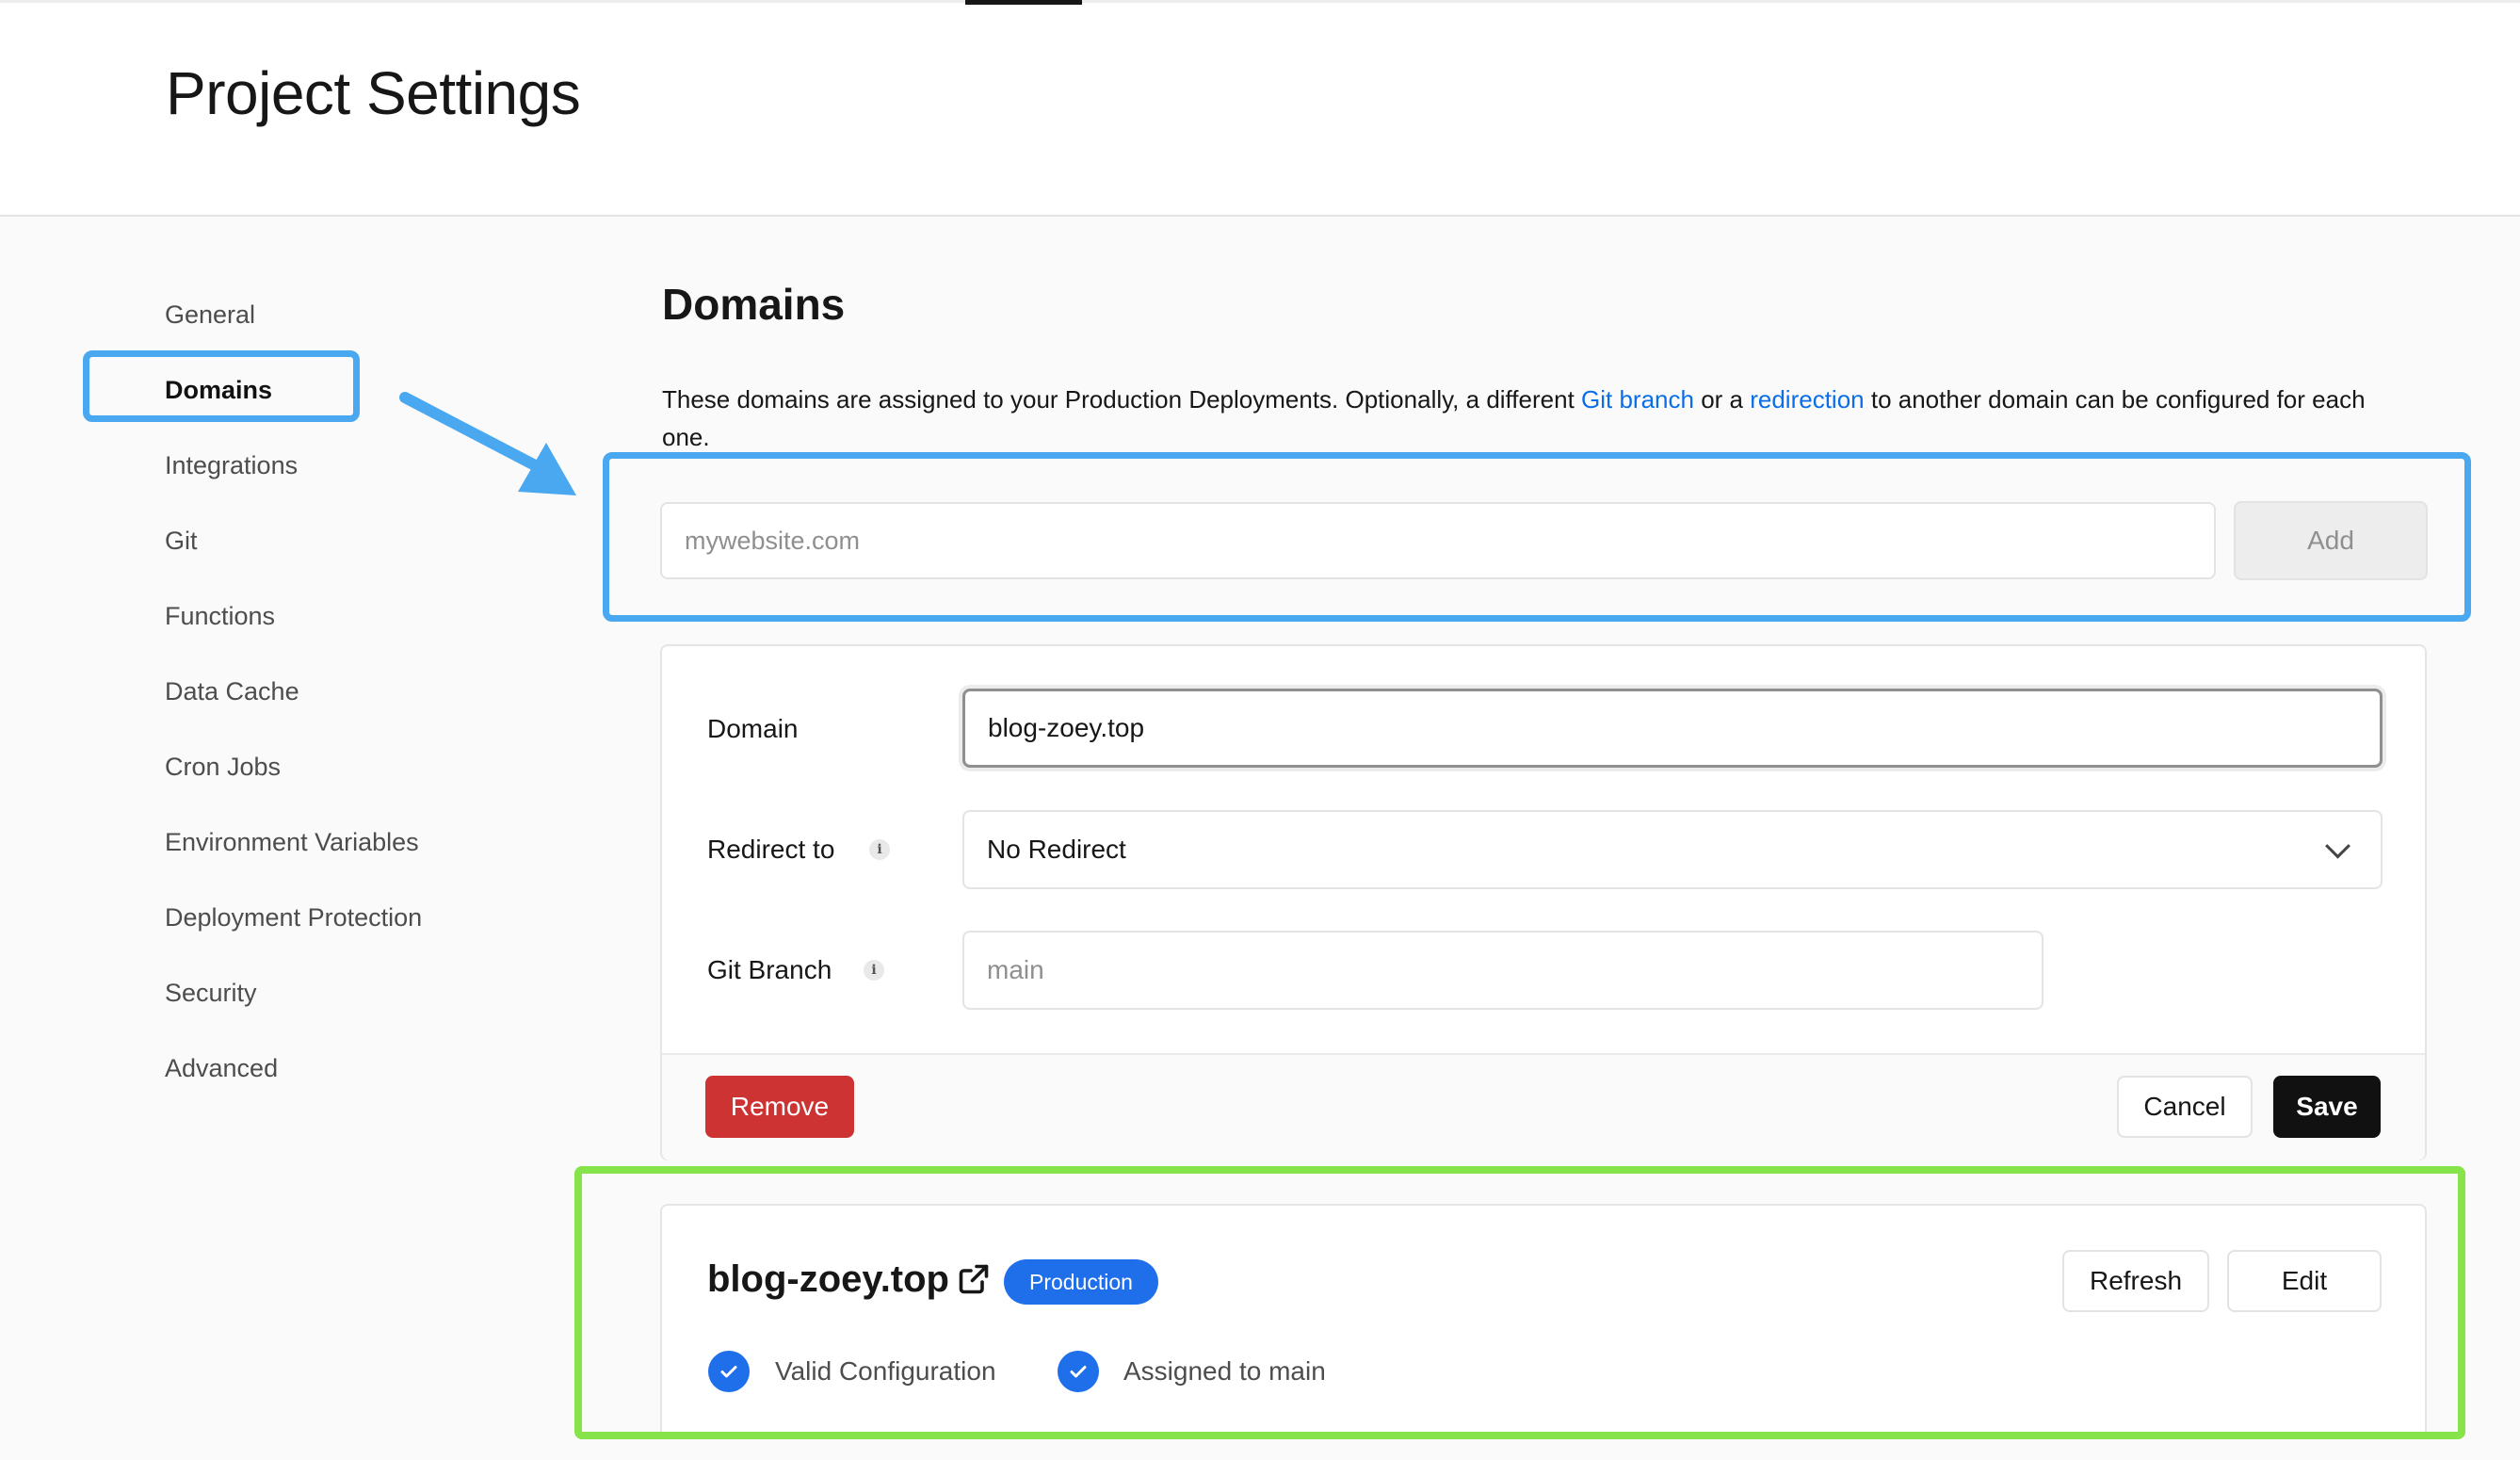 This screenshot has height=1460, width=2520. Describe the element at coordinates (210, 314) in the screenshot. I see `sidebar-item-general: General` at that location.